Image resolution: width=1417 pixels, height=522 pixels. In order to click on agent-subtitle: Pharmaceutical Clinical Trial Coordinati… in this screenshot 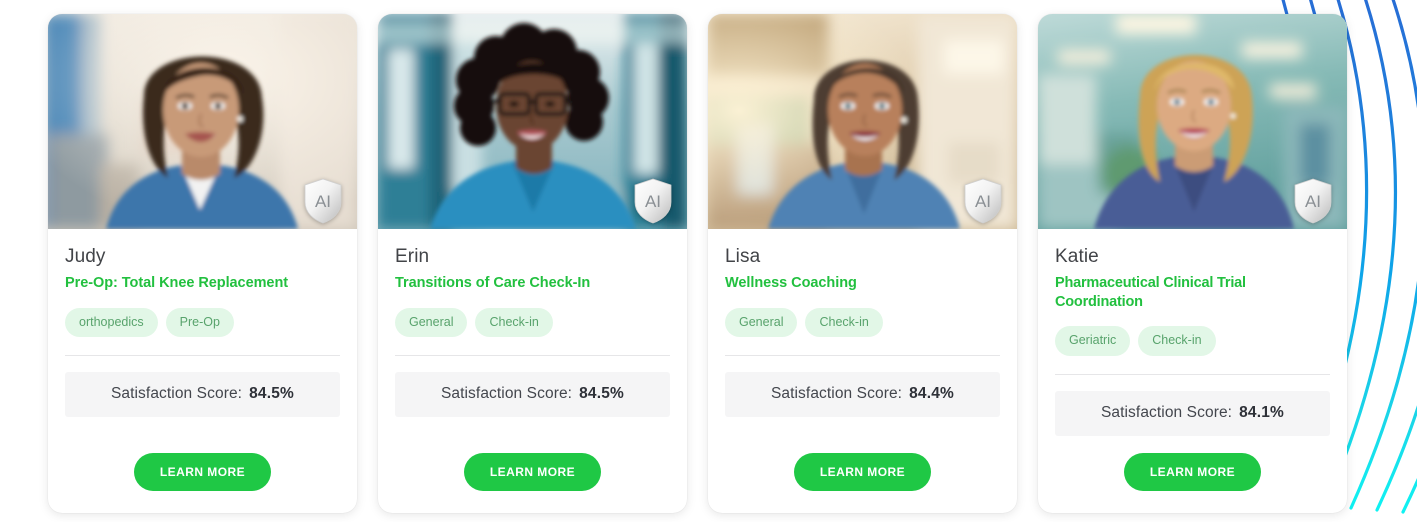, I will do `click(1150, 292)`.